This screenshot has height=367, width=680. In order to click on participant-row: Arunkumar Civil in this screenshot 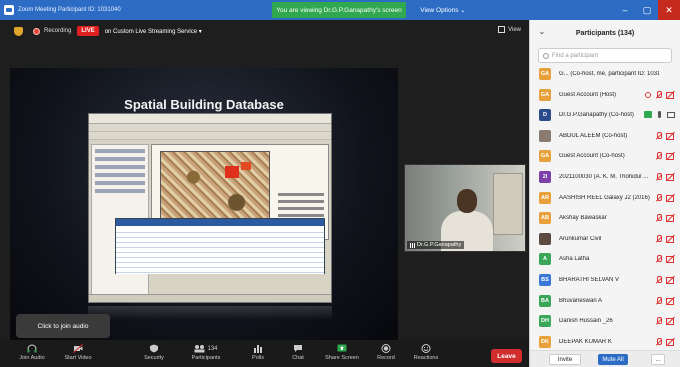, I will do `click(605, 239)`.